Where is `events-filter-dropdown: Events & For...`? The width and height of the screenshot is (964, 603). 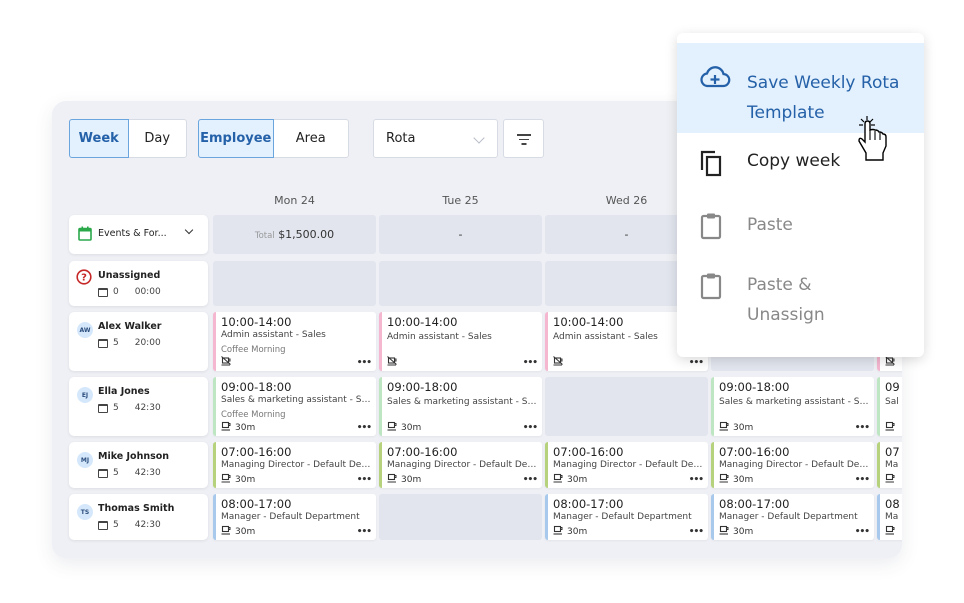 events-filter-dropdown: Events & For... is located at coordinates (138, 234).